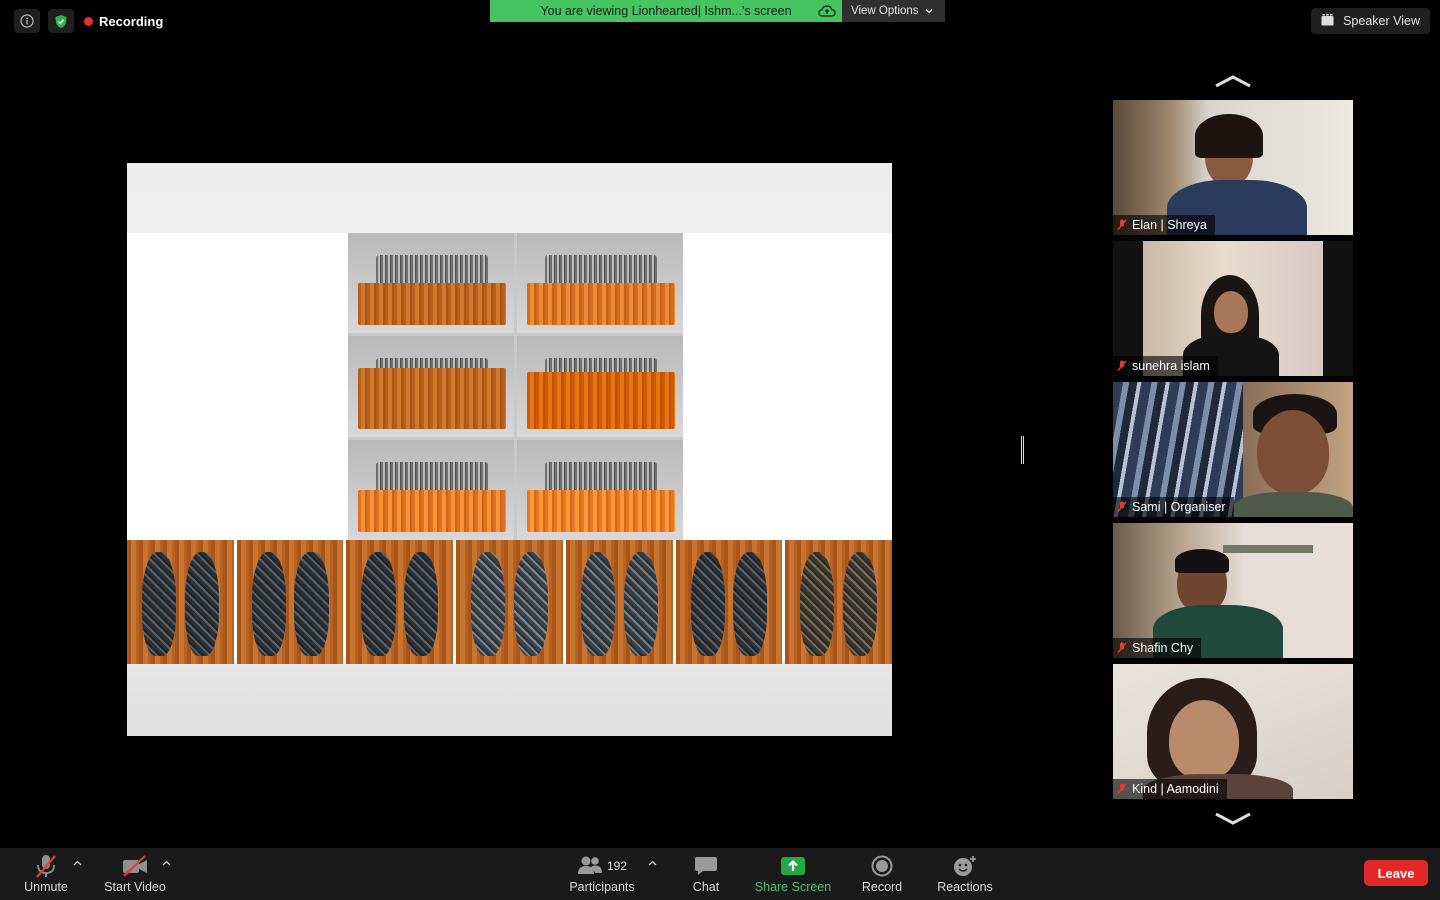 Image resolution: width=1440 pixels, height=900 pixels. What do you see at coordinates (1022, 450) in the screenshot?
I see `text-cursor-icon` at bounding box center [1022, 450].